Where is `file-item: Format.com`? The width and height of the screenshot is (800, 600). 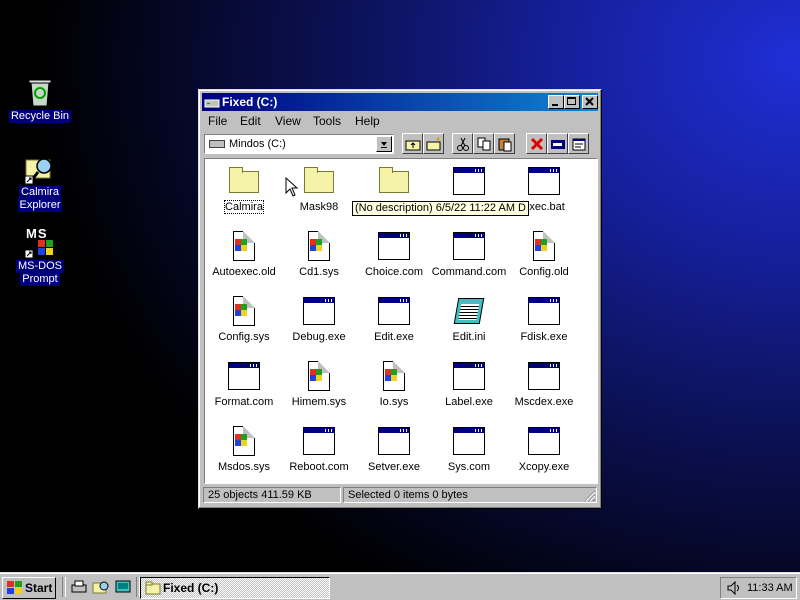
file-item: Format.com is located at coordinates (244, 384).